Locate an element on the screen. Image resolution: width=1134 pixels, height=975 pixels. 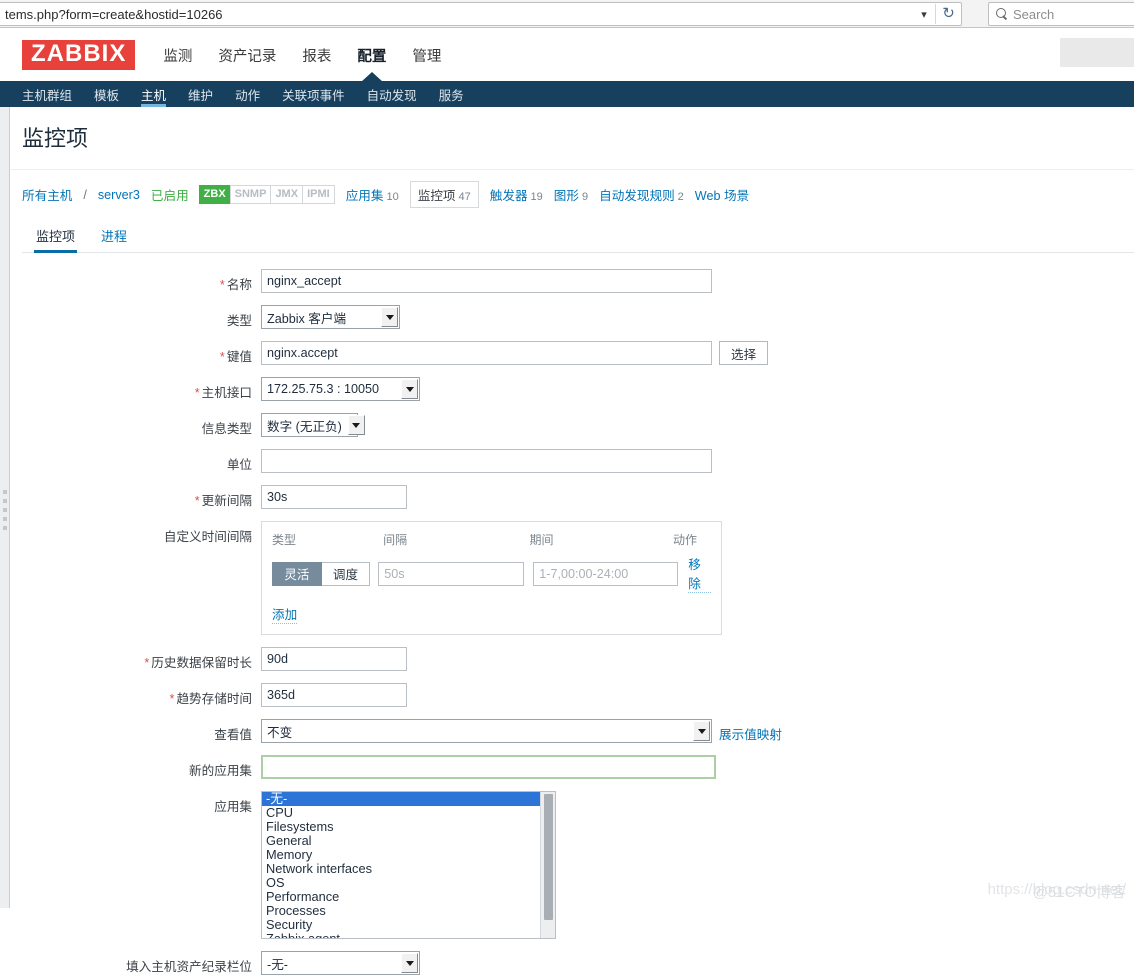
application-option: Zabbix agent is located at coordinates (401, 935).